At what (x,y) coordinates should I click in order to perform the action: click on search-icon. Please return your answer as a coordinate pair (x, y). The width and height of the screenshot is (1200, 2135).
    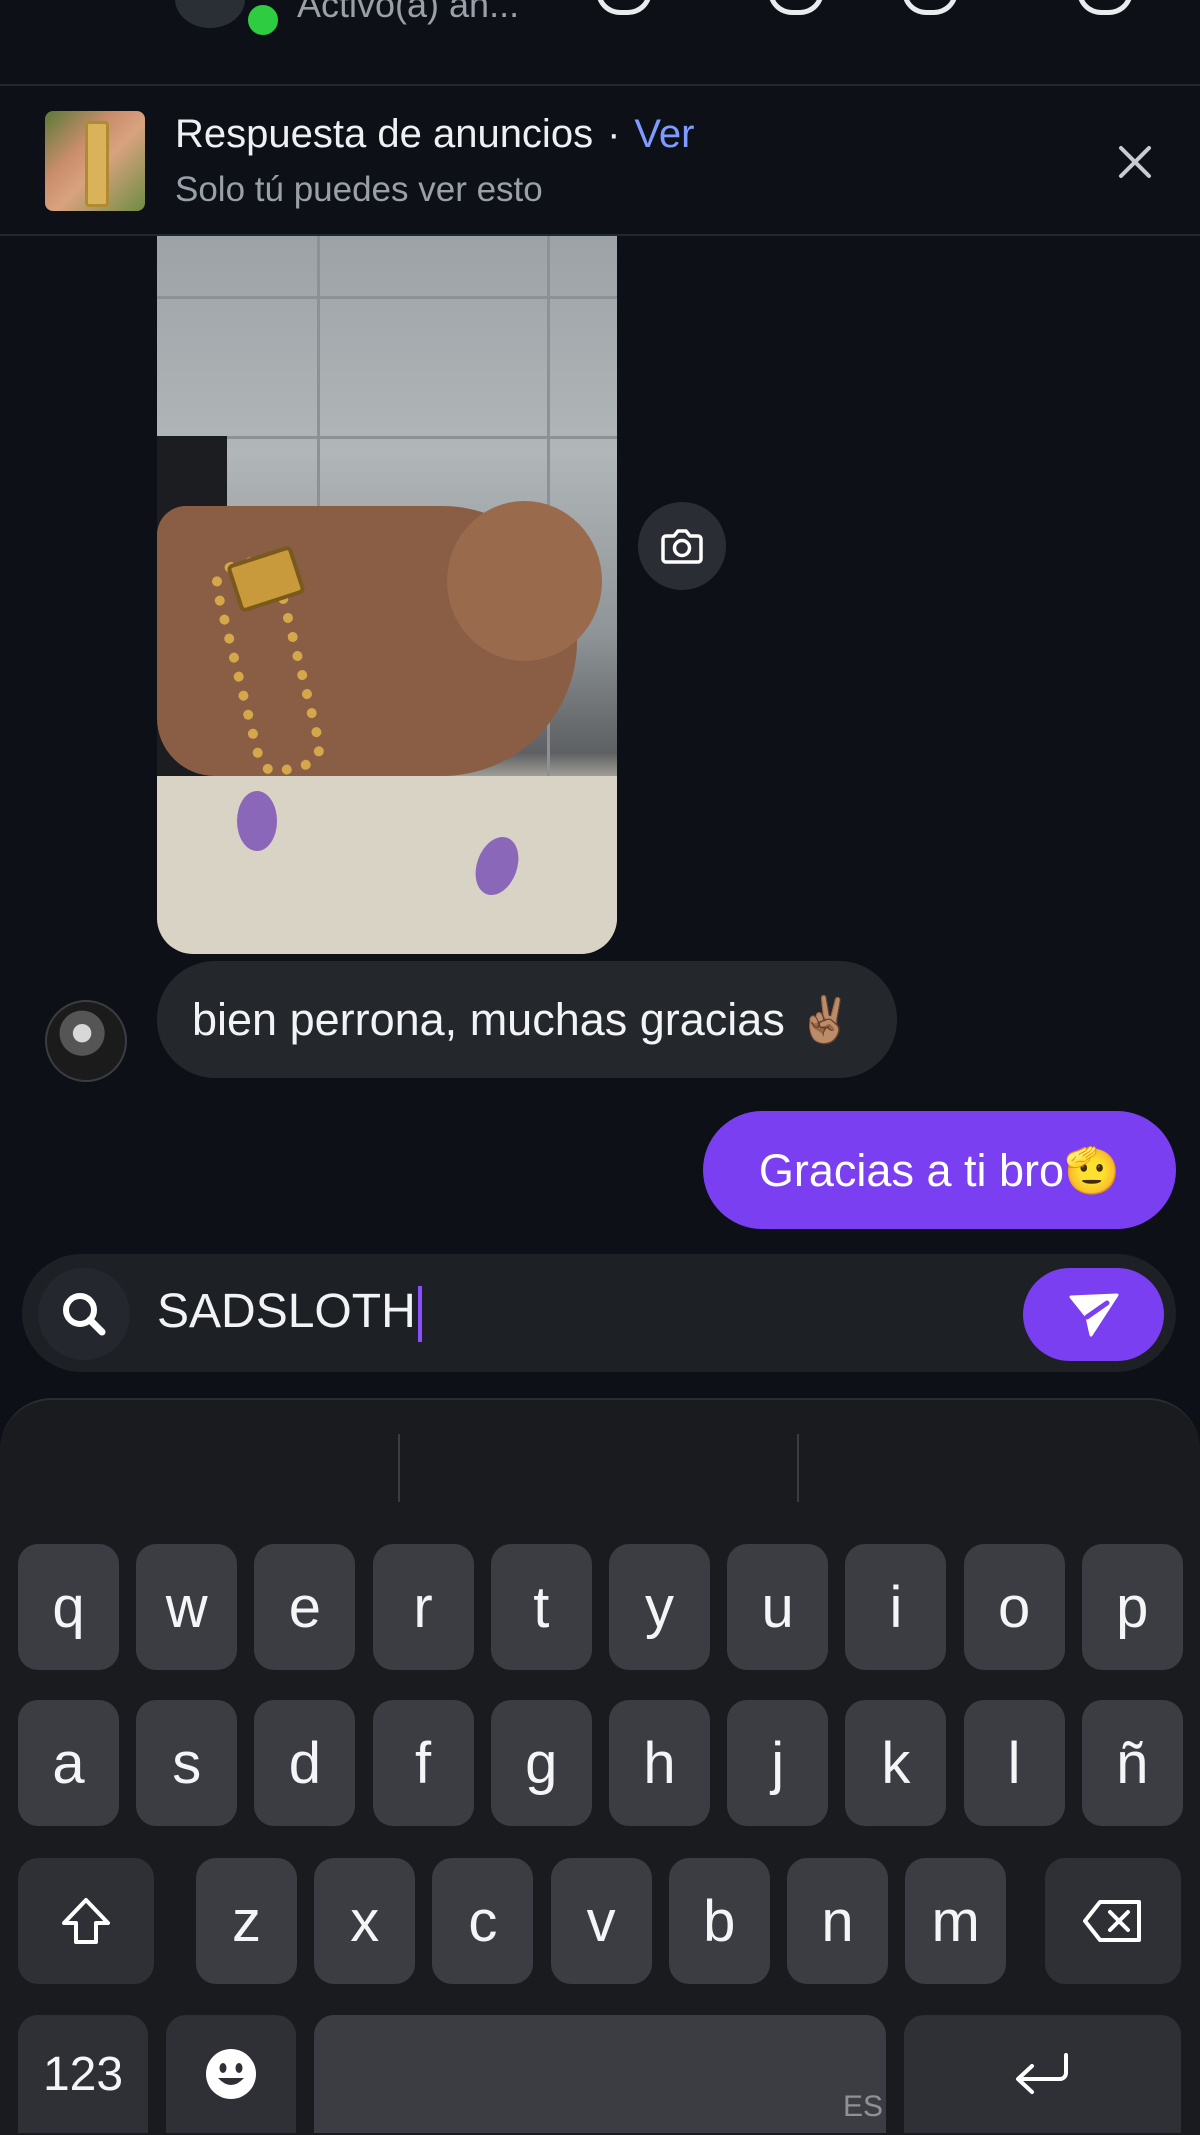
    Looking at the image, I should click on (84, 1314).